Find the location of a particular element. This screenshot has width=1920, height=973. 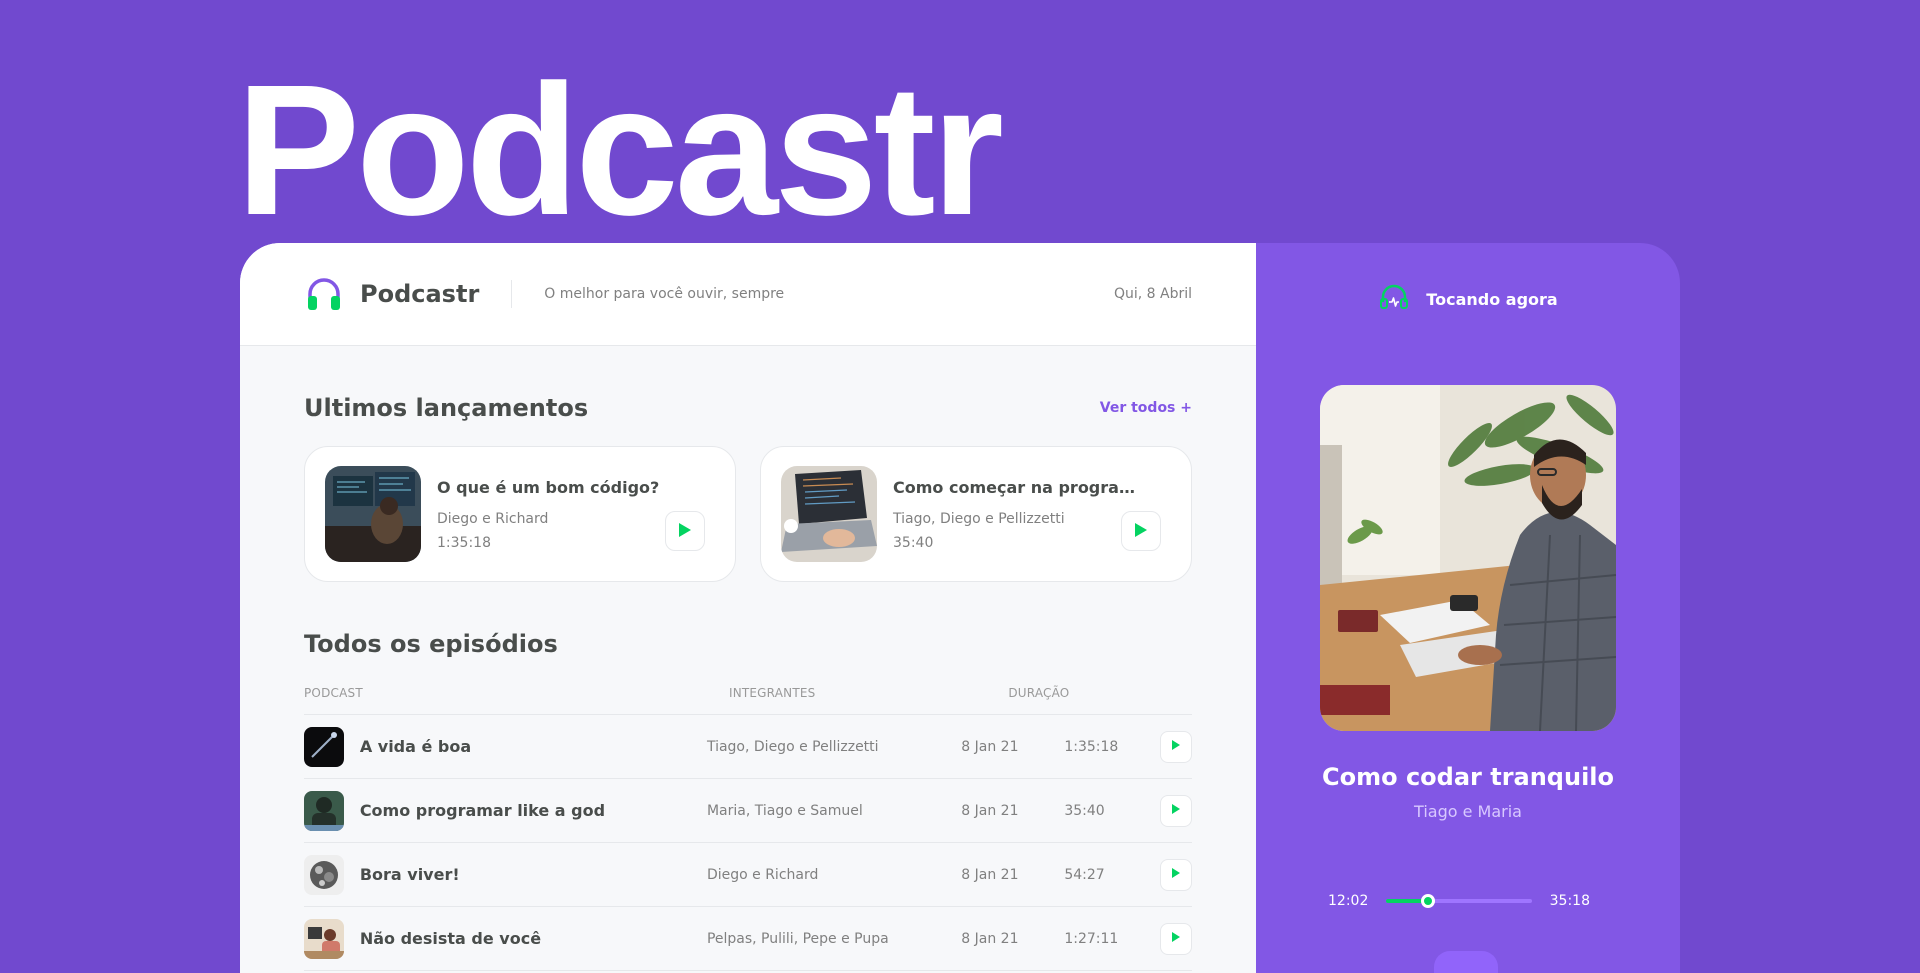

current-time: 12:02 is located at coordinates (1348, 901).